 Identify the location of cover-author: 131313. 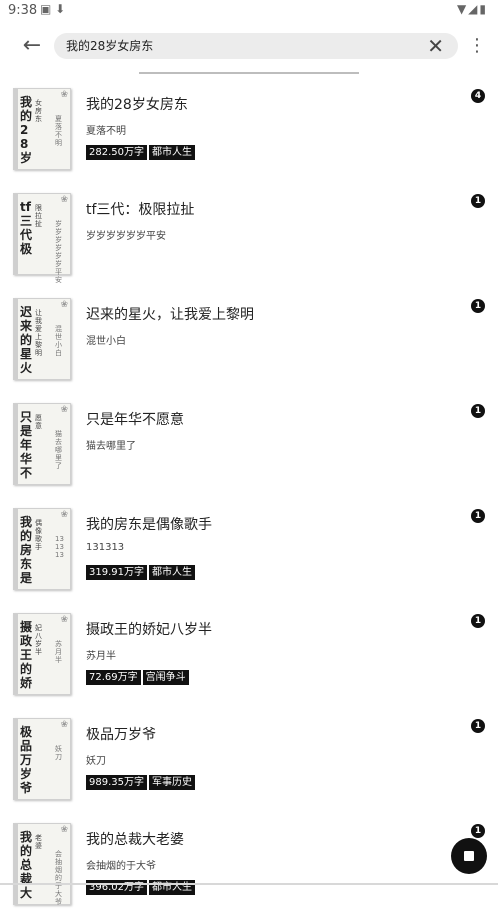
(59, 547).